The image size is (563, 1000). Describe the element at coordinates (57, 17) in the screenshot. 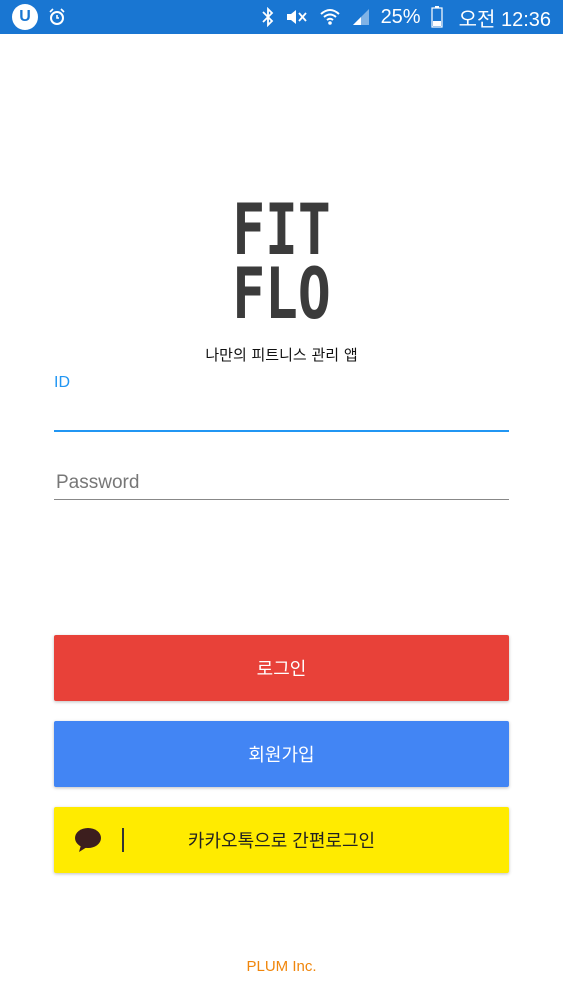

I see `alarm-icon` at that location.